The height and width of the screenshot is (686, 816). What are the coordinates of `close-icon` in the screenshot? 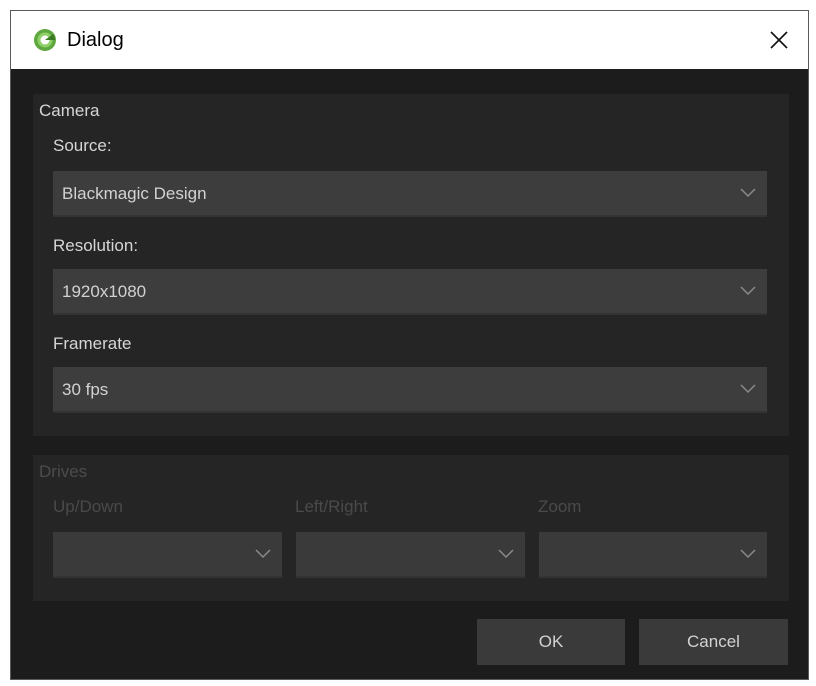 It's located at (779, 40).